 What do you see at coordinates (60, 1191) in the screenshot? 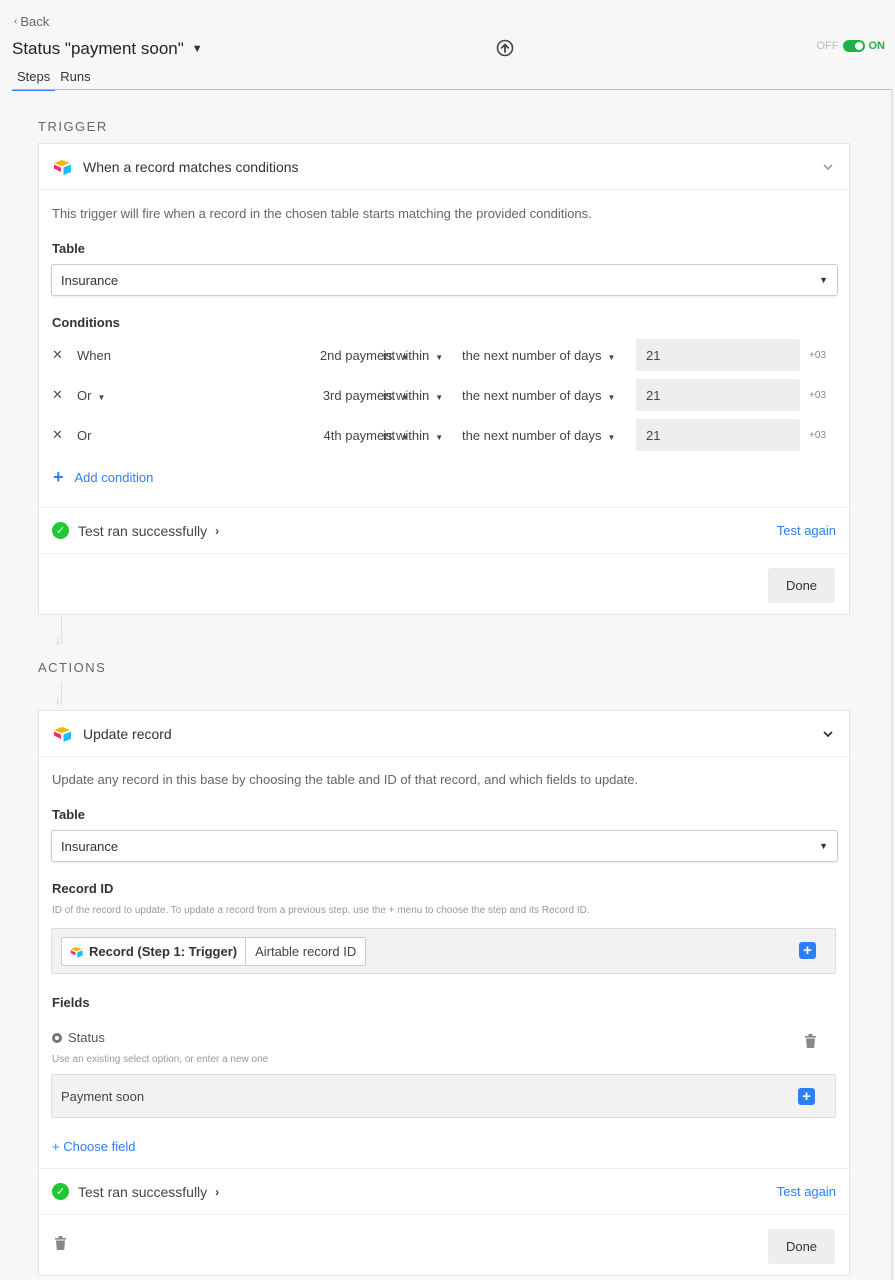
I see `check-circle-icon: ✓` at bounding box center [60, 1191].